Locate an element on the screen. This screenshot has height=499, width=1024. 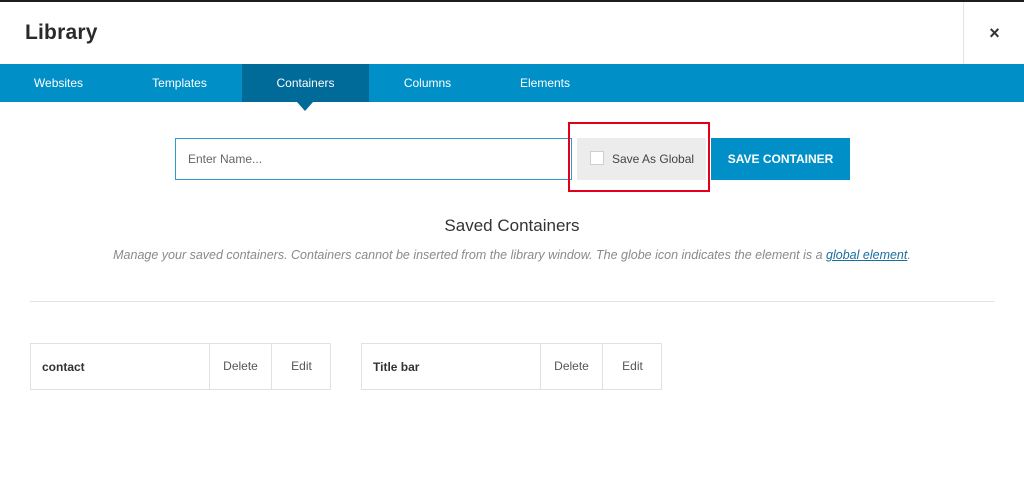
container-card-contact: contact Delete Edit is located at coordinates (180, 366).